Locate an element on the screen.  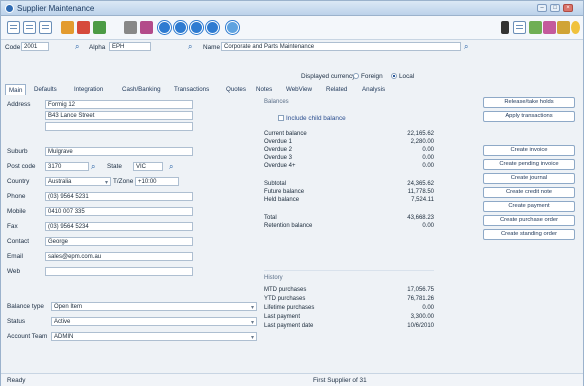
report-icon is located at coordinates (519, 27).